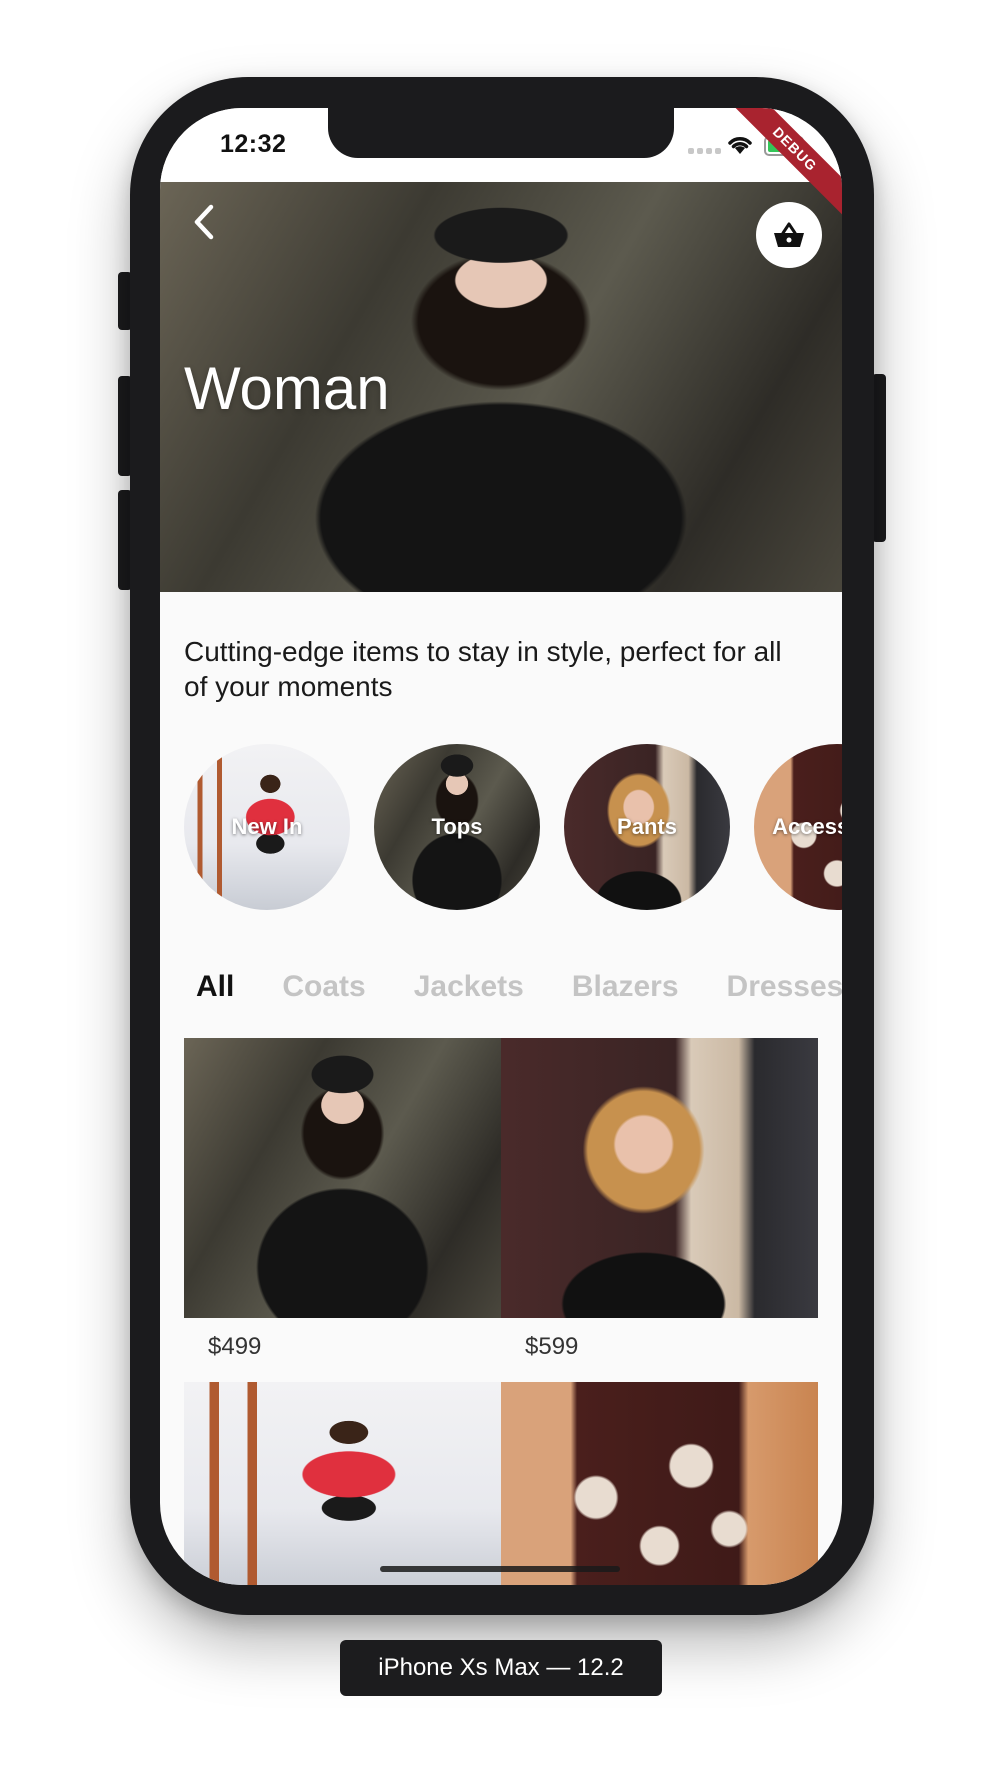 This screenshot has height=1766, width=1002. I want to click on category-accessories: Accessories, so click(798, 827).